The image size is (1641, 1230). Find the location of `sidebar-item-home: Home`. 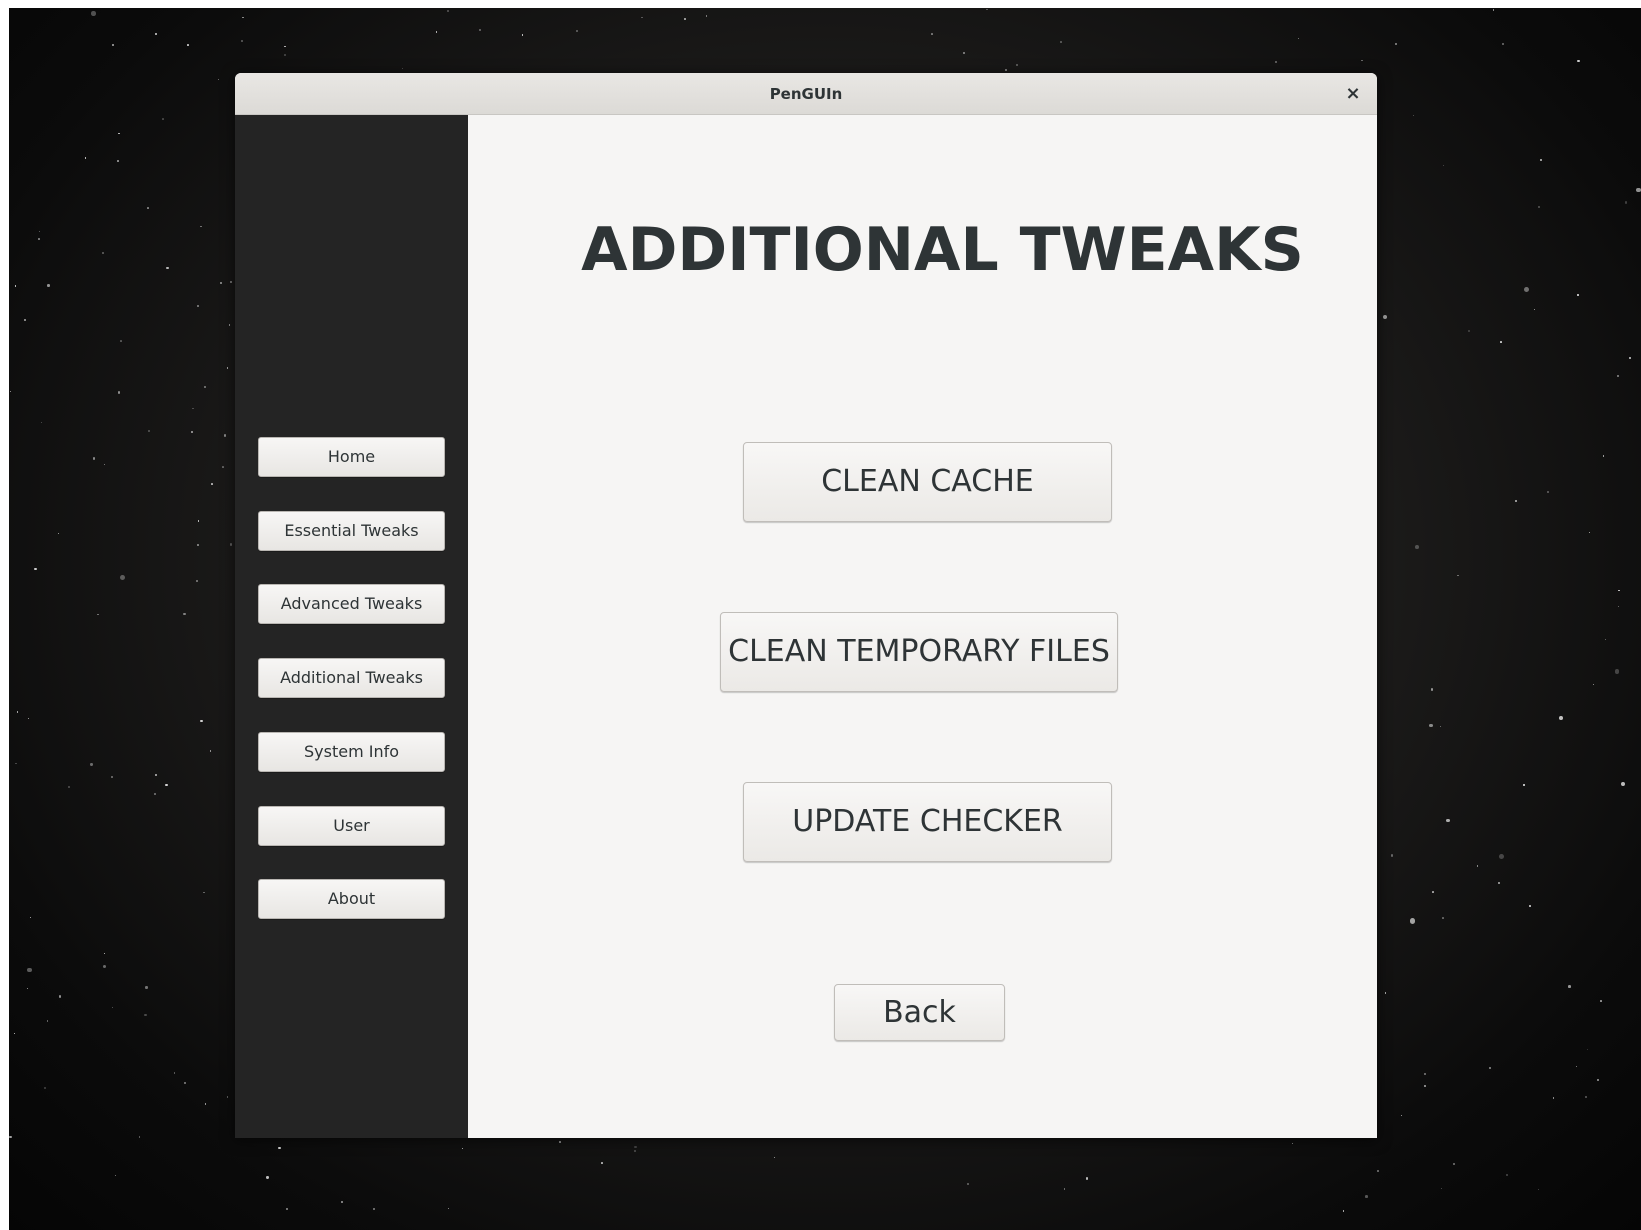

sidebar-item-home: Home is located at coordinates (351, 457).